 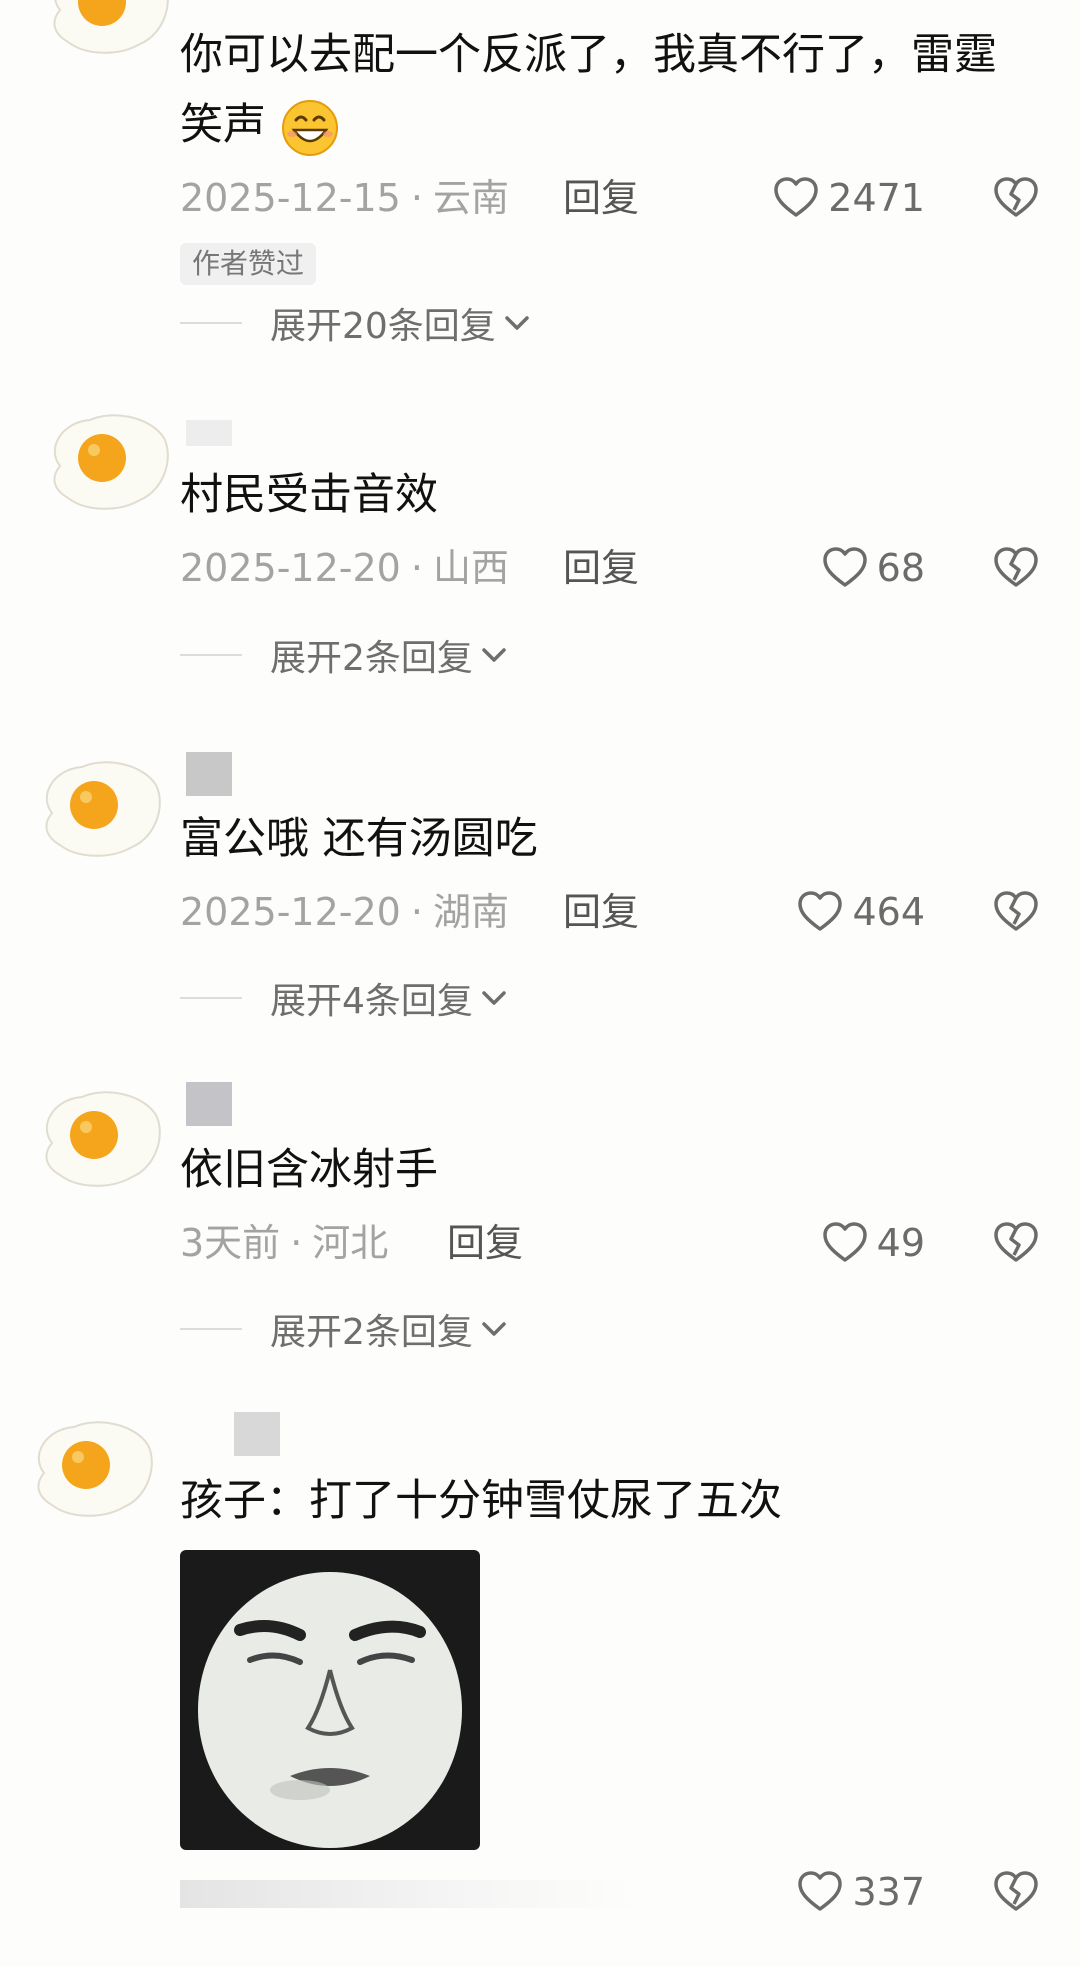 I want to click on like-count: 337, so click(x=888, y=1892).